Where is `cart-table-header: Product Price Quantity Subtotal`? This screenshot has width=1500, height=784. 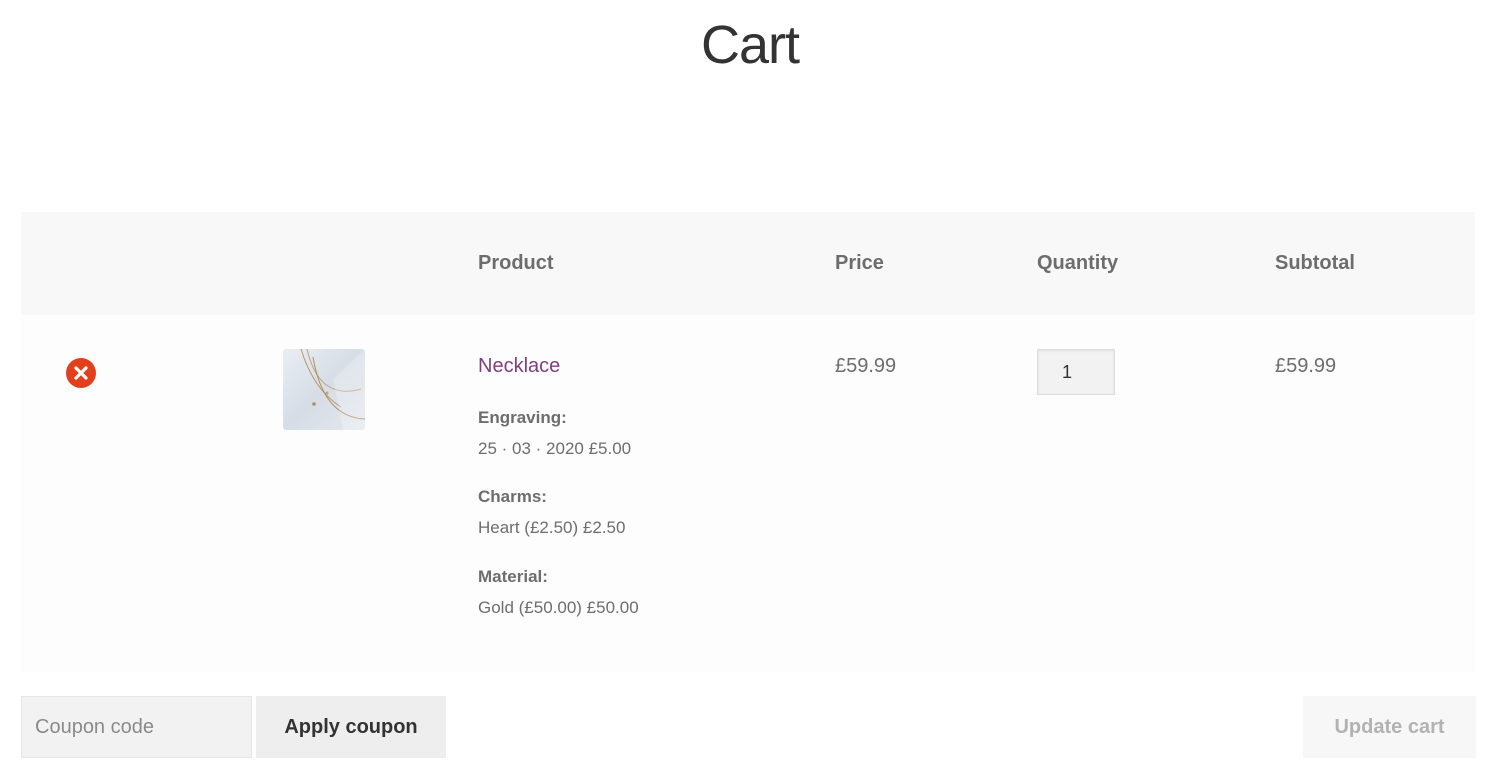
cart-table-header: Product Price Quantity Subtotal is located at coordinates (748, 263).